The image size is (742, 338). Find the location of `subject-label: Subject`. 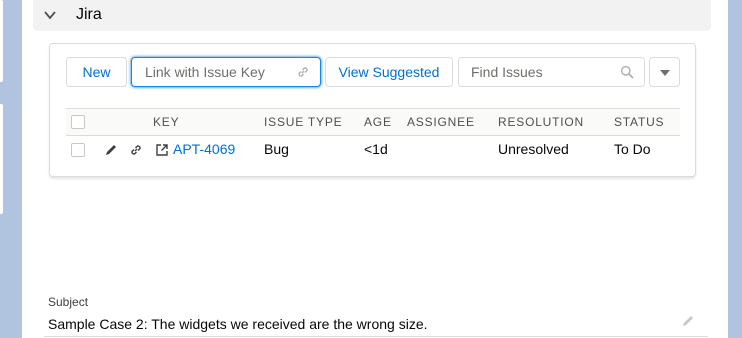

subject-label: Subject is located at coordinates (68, 302).